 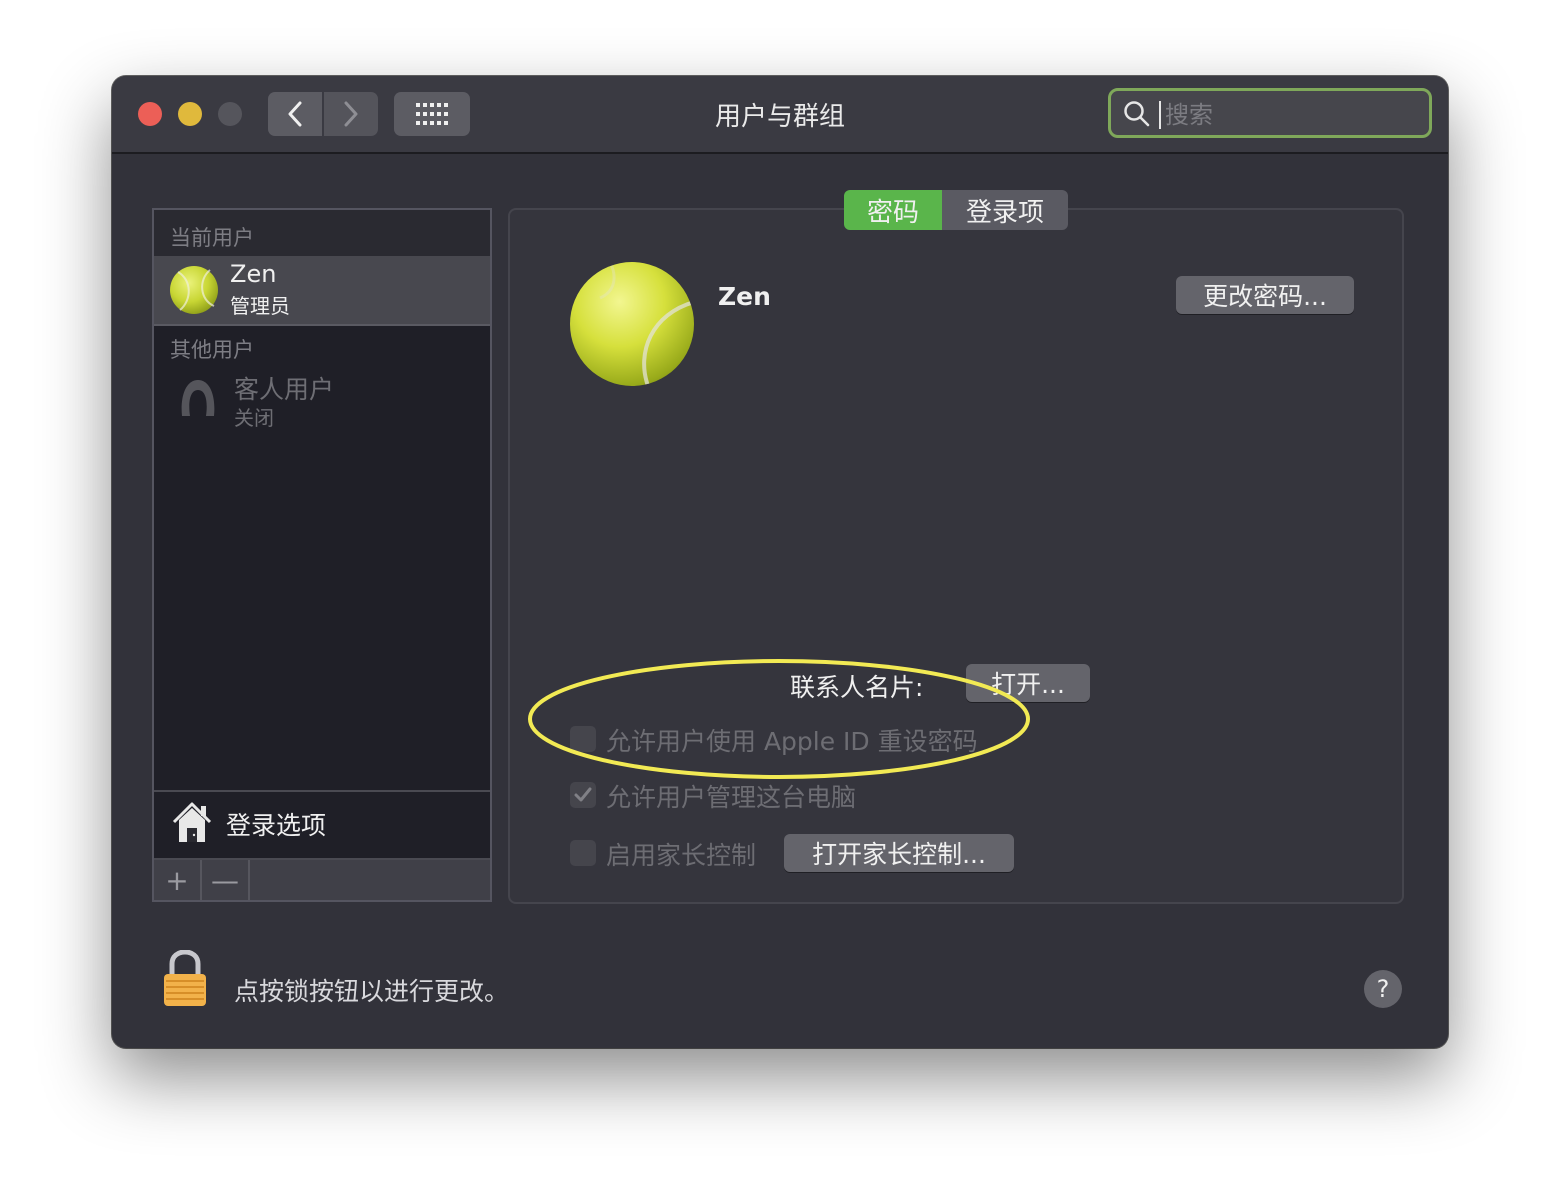 I want to click on tab-password: 密码, so click(x=893, y=210).